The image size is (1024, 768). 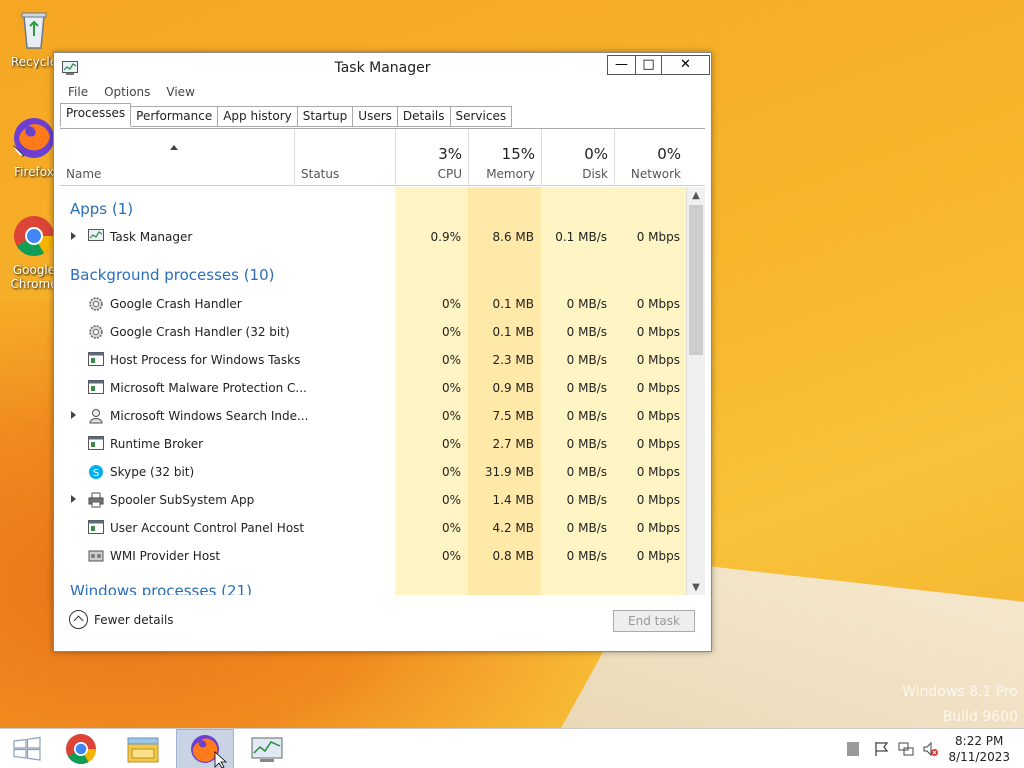 I want to click on show-desktop-icon, so click(x=853, y=749).